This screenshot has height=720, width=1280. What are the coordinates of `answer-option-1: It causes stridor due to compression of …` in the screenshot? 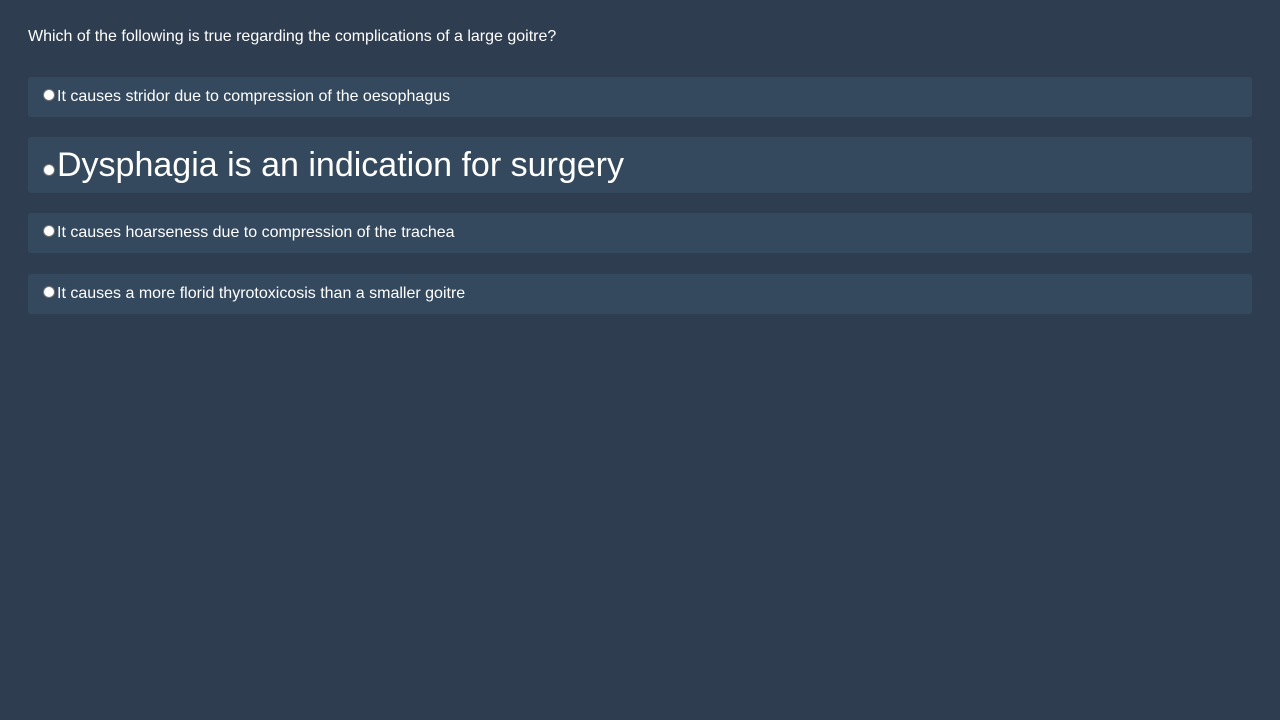 It's located at (640, 97).